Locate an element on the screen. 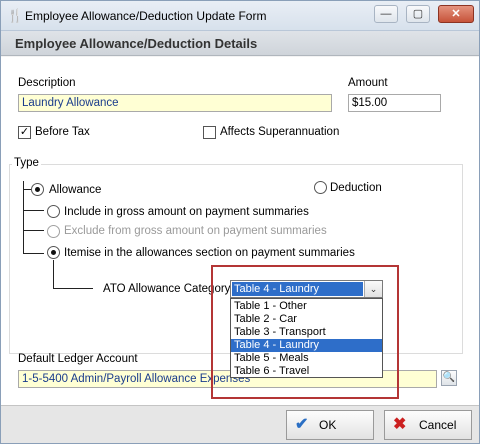  minimize-button: — is located at coordinates (386, 14).